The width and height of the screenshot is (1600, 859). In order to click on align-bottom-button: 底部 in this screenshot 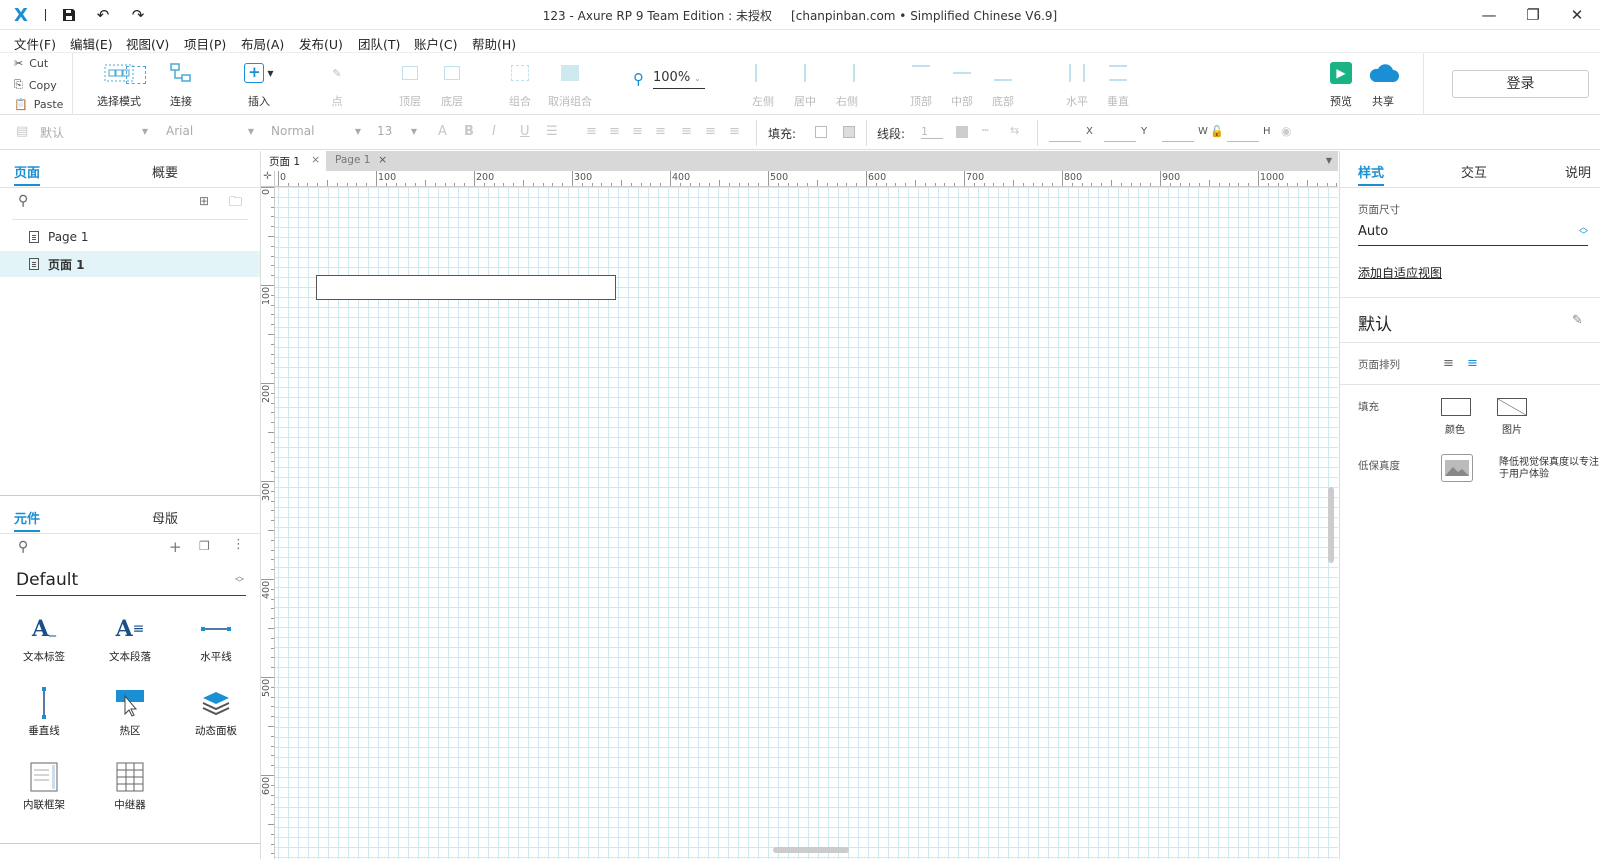, I will do `click(1003, 84)`.